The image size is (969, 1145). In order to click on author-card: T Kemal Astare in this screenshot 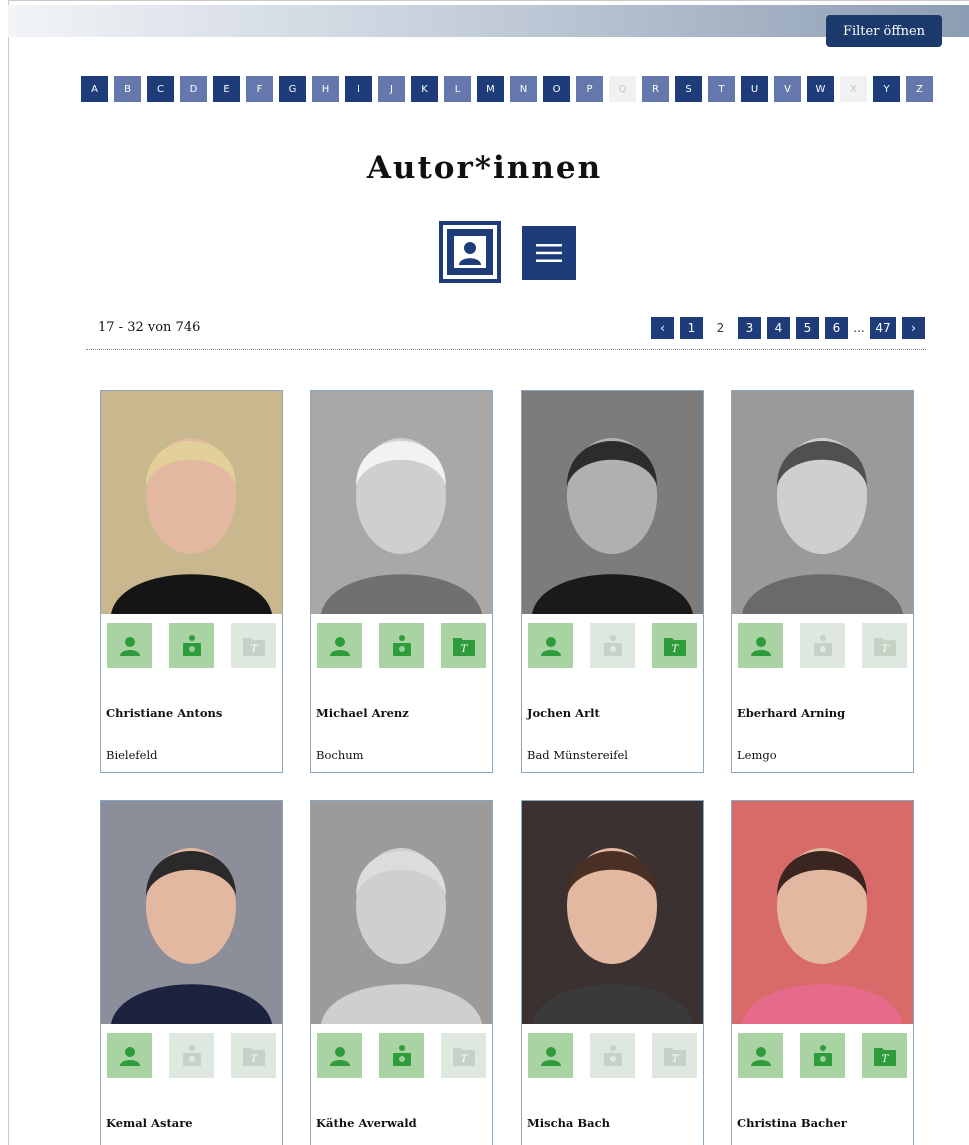, I will do `click(191, 972)`.